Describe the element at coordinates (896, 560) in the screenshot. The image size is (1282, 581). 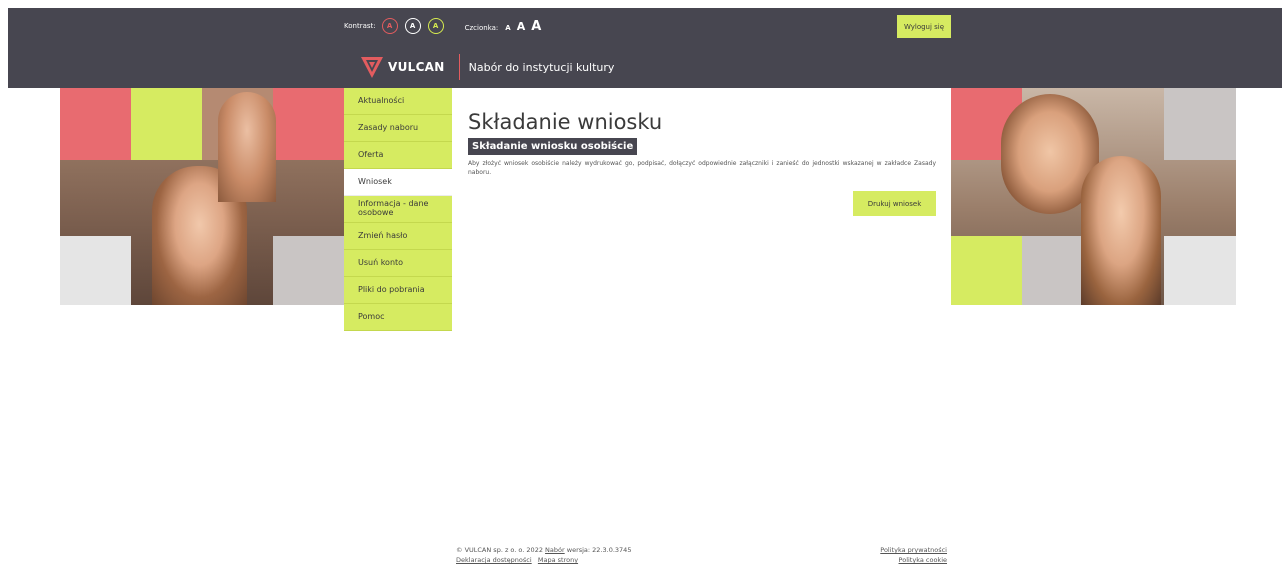
I see `cookie-policy-link: Polityka cookie` at that location.